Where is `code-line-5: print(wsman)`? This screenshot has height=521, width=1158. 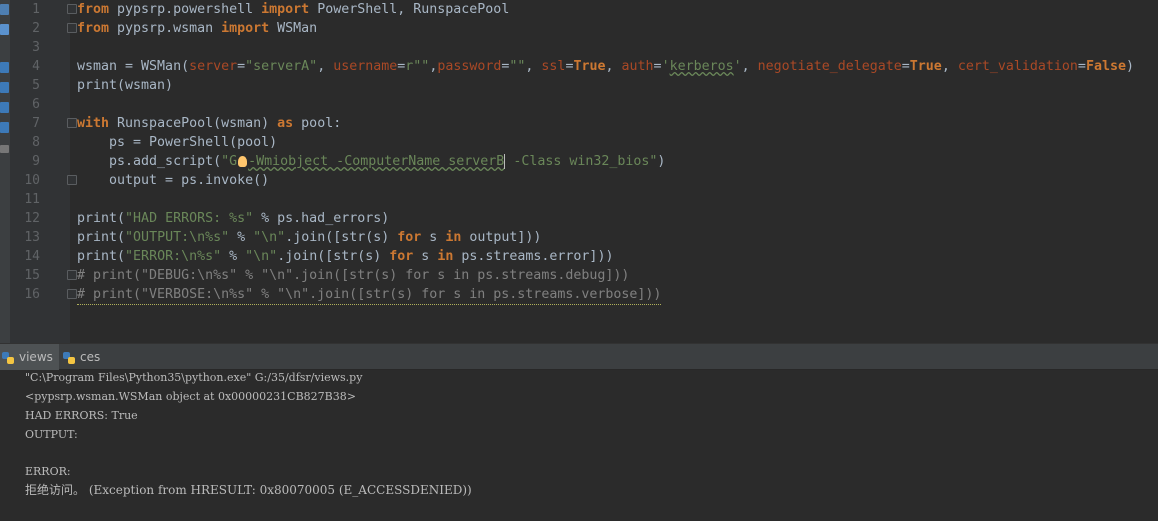
code-line-5: print(wsman) is located at coordinates (125, 85).